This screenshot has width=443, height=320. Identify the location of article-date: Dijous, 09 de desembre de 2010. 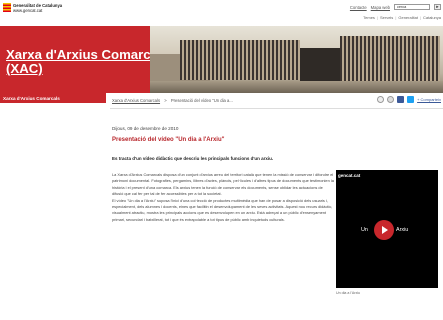
(145, 128).